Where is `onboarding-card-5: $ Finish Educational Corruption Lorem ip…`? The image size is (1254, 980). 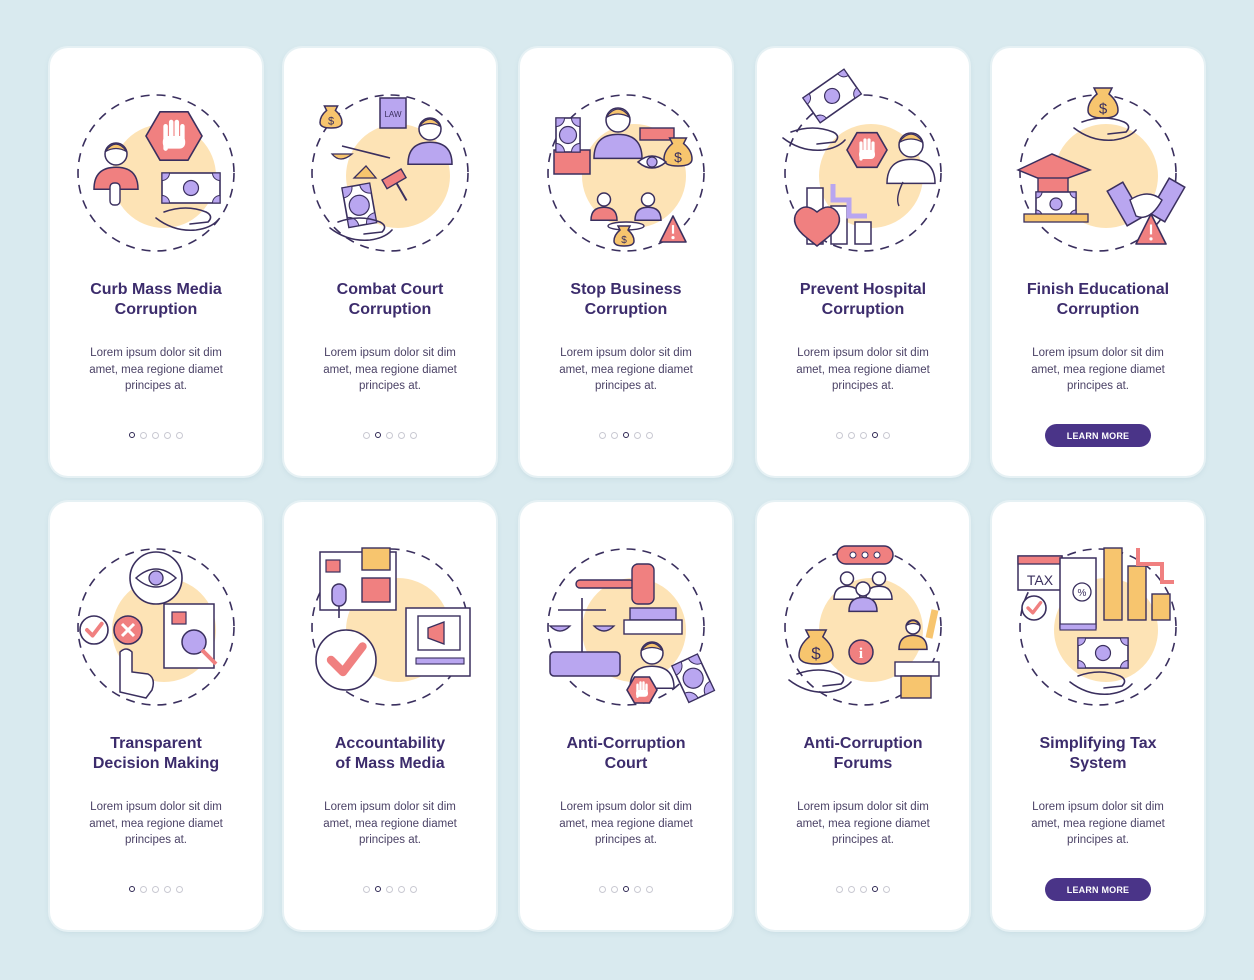
onboarding-card-5: $ Finish Educational Corruption Lorem ip… is located at coordinates (1098, 262).